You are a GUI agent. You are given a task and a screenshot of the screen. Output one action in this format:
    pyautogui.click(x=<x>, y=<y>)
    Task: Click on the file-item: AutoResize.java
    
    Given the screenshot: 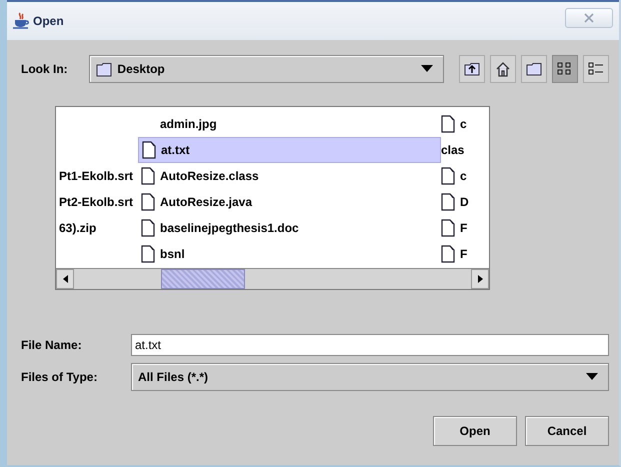 What is the action you would take?
    pyautogui.click(x=289, y=202)
    